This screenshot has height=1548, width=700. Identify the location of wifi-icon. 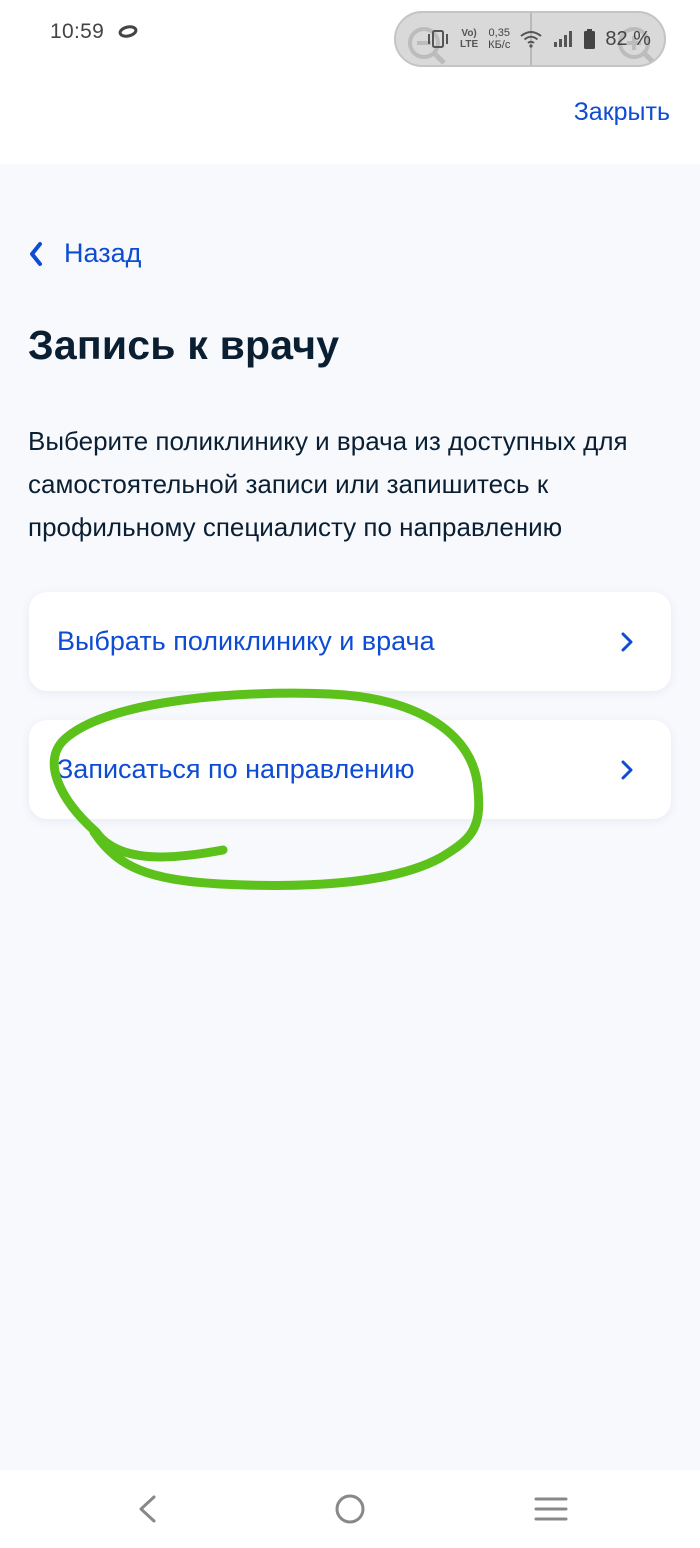
(531, 39).